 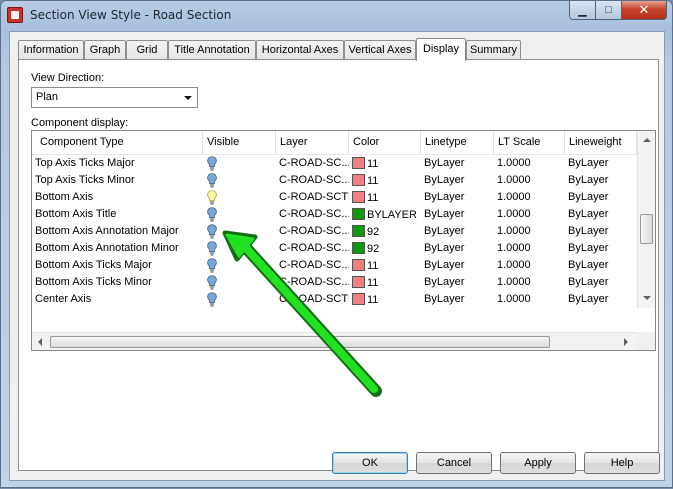 I want to click on help-button: Help, so click(x=622, y=463).